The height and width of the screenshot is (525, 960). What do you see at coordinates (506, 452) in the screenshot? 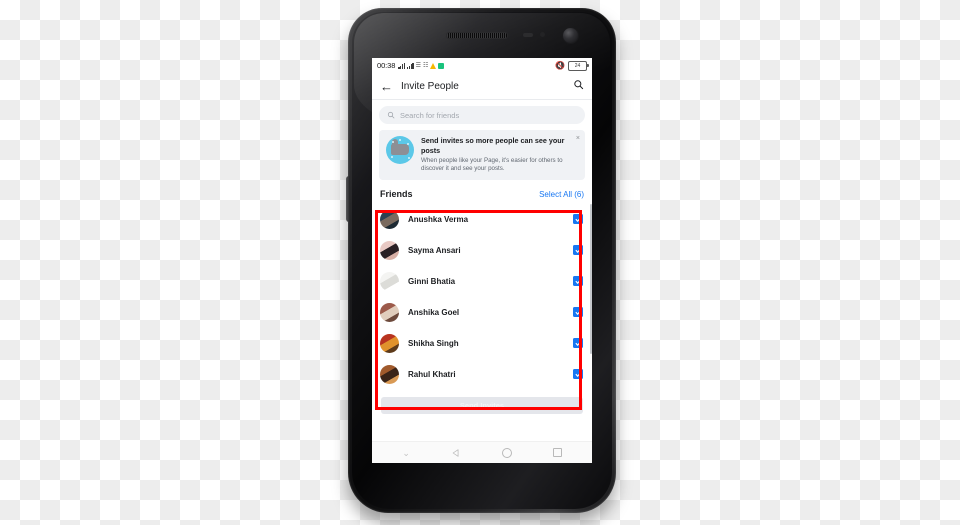
I see `nav-home-icon` at bounding box center [506, 452].